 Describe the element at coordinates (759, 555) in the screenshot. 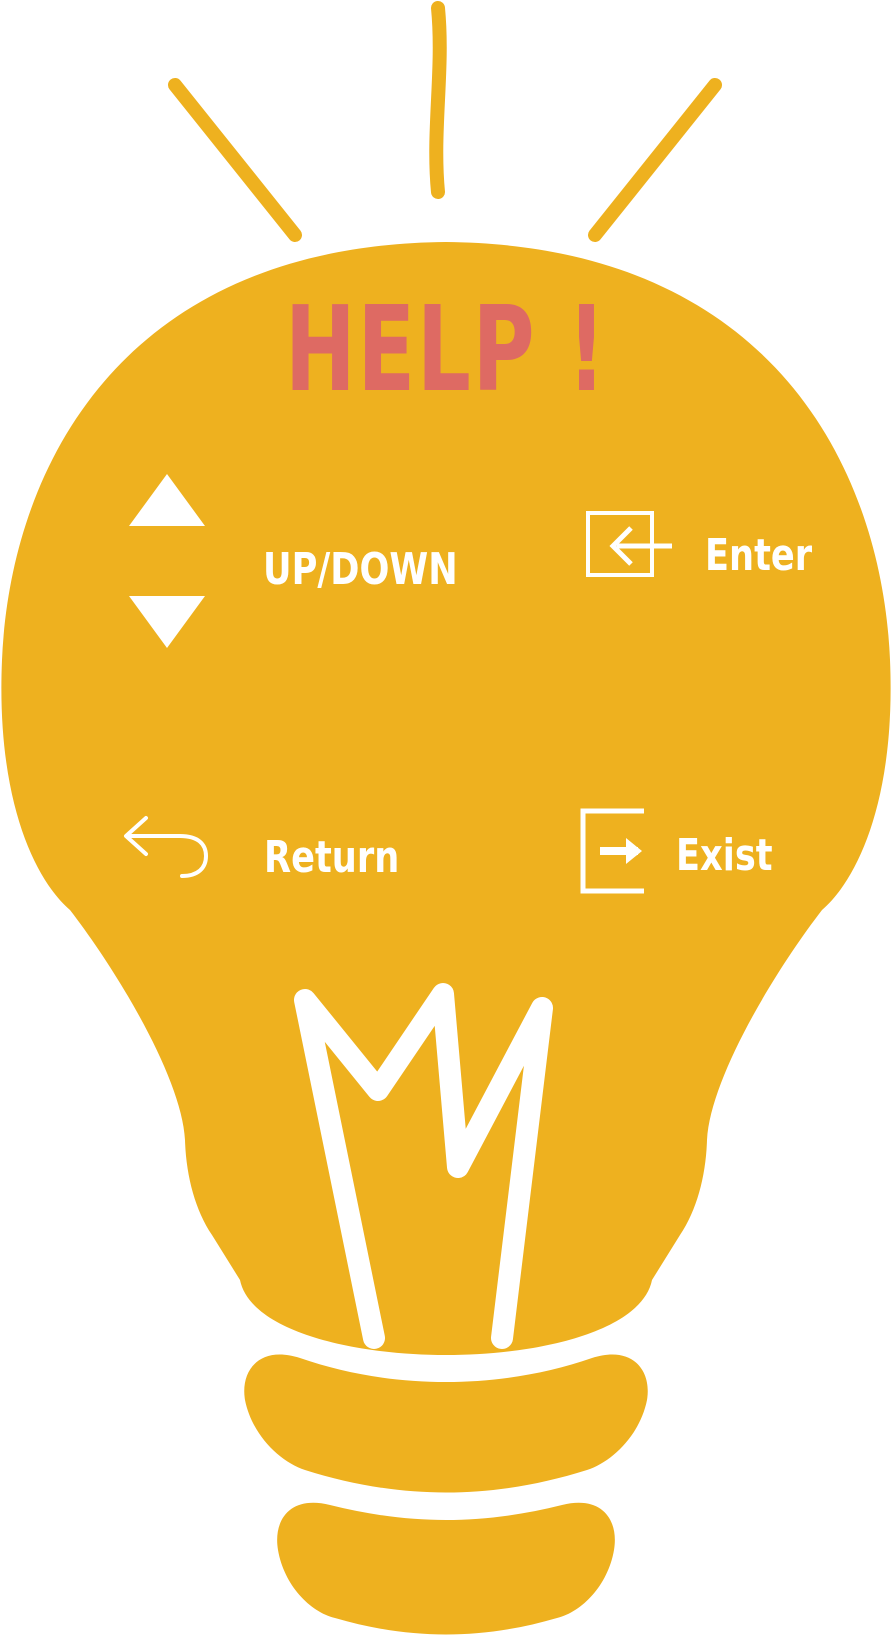

I see `enter-label: Enter` at that location.